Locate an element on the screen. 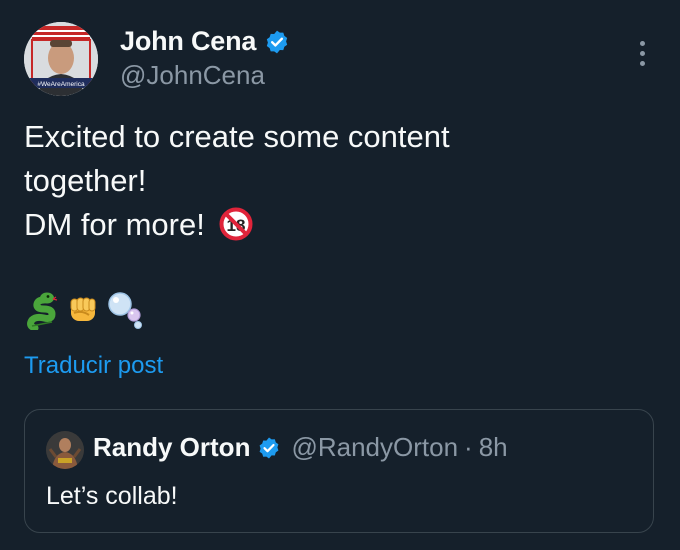 Image resolution: width=680 pixels, height=550 pixels. tweet-line: DM for more! is located at coordinates (114, 224).